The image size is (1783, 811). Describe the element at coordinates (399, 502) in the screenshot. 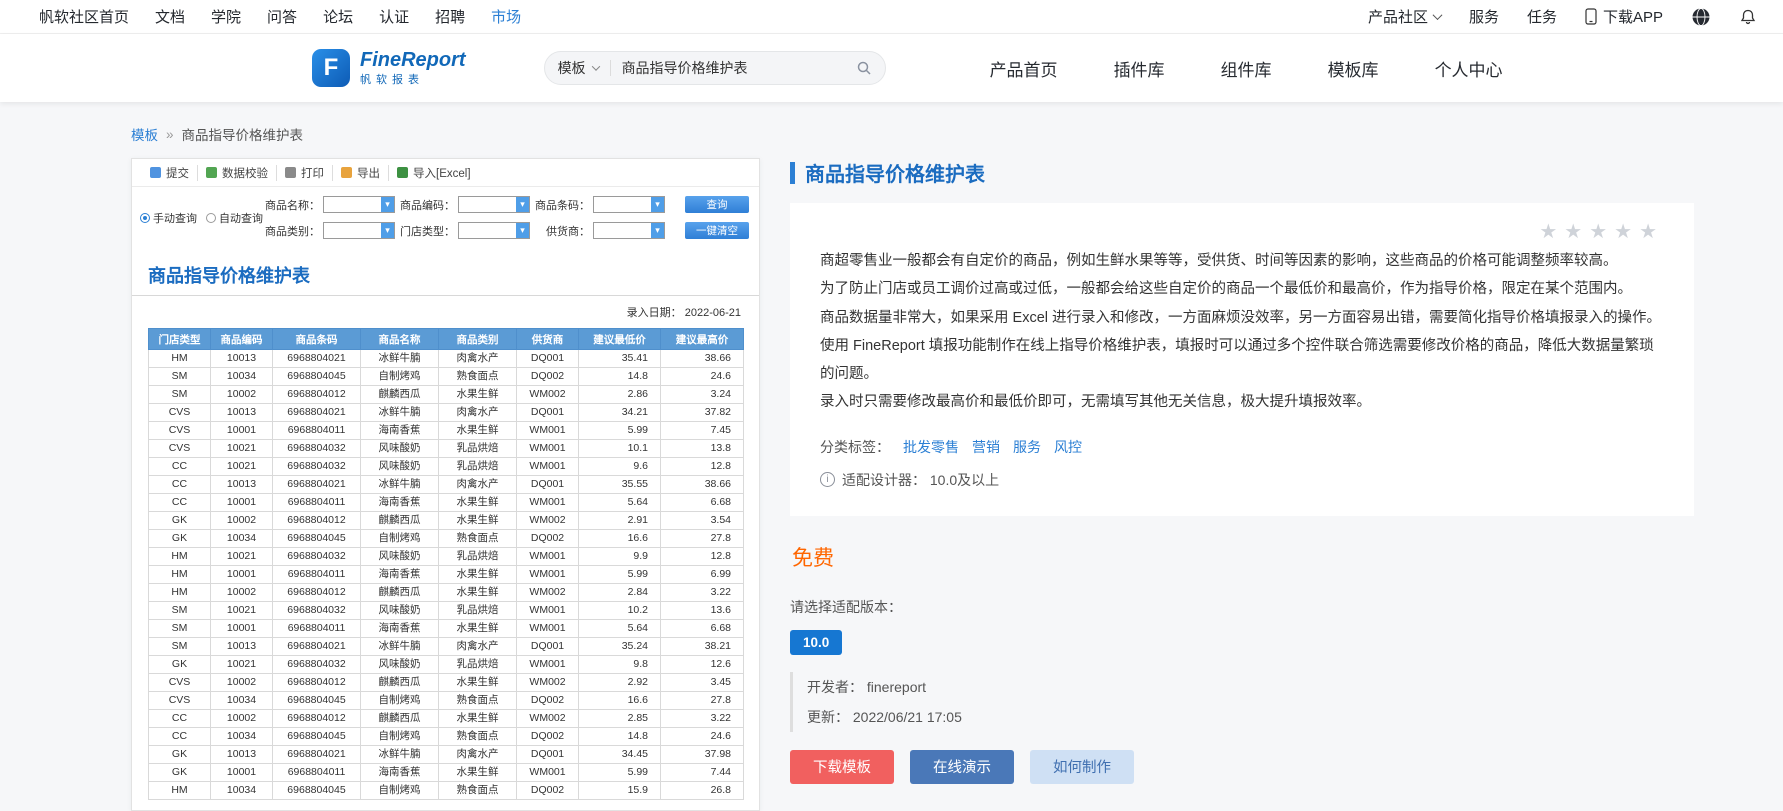

I see `cell-product-name: 海南香蕉` at that location.